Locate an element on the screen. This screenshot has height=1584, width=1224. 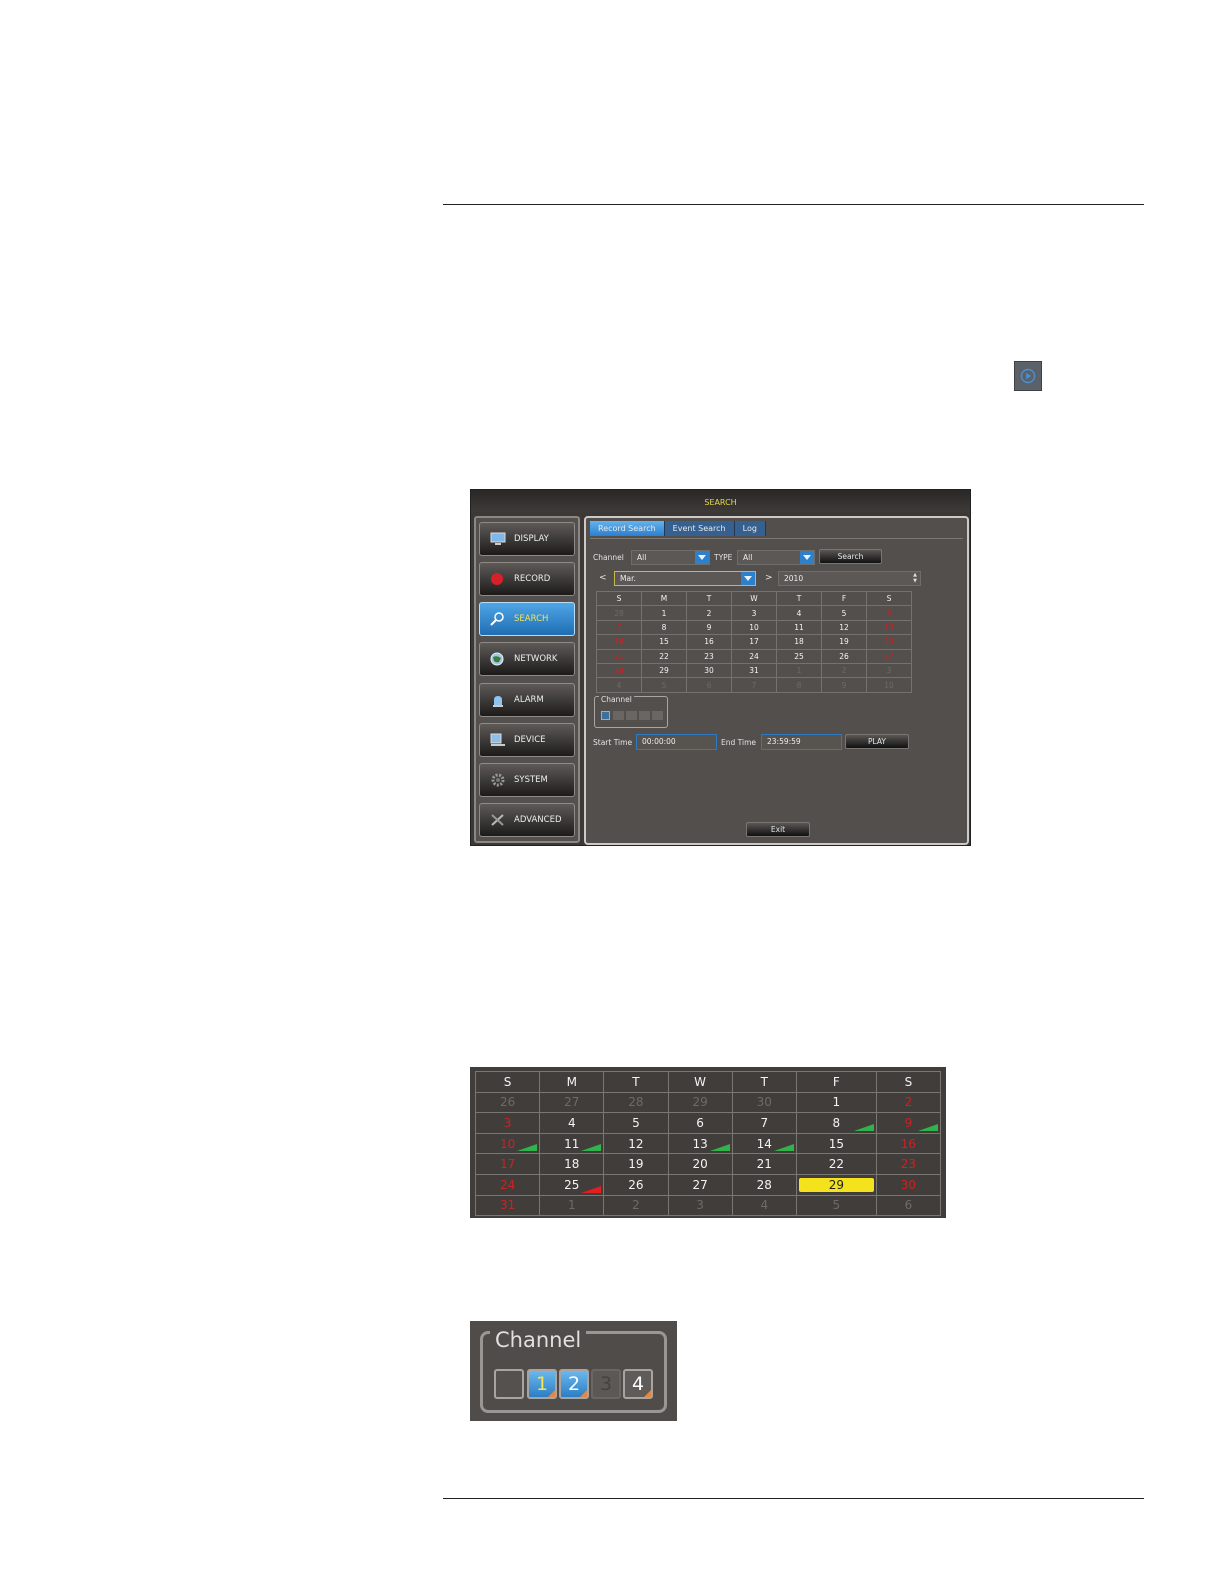
type-select: All is located at coordinates (776, 557).